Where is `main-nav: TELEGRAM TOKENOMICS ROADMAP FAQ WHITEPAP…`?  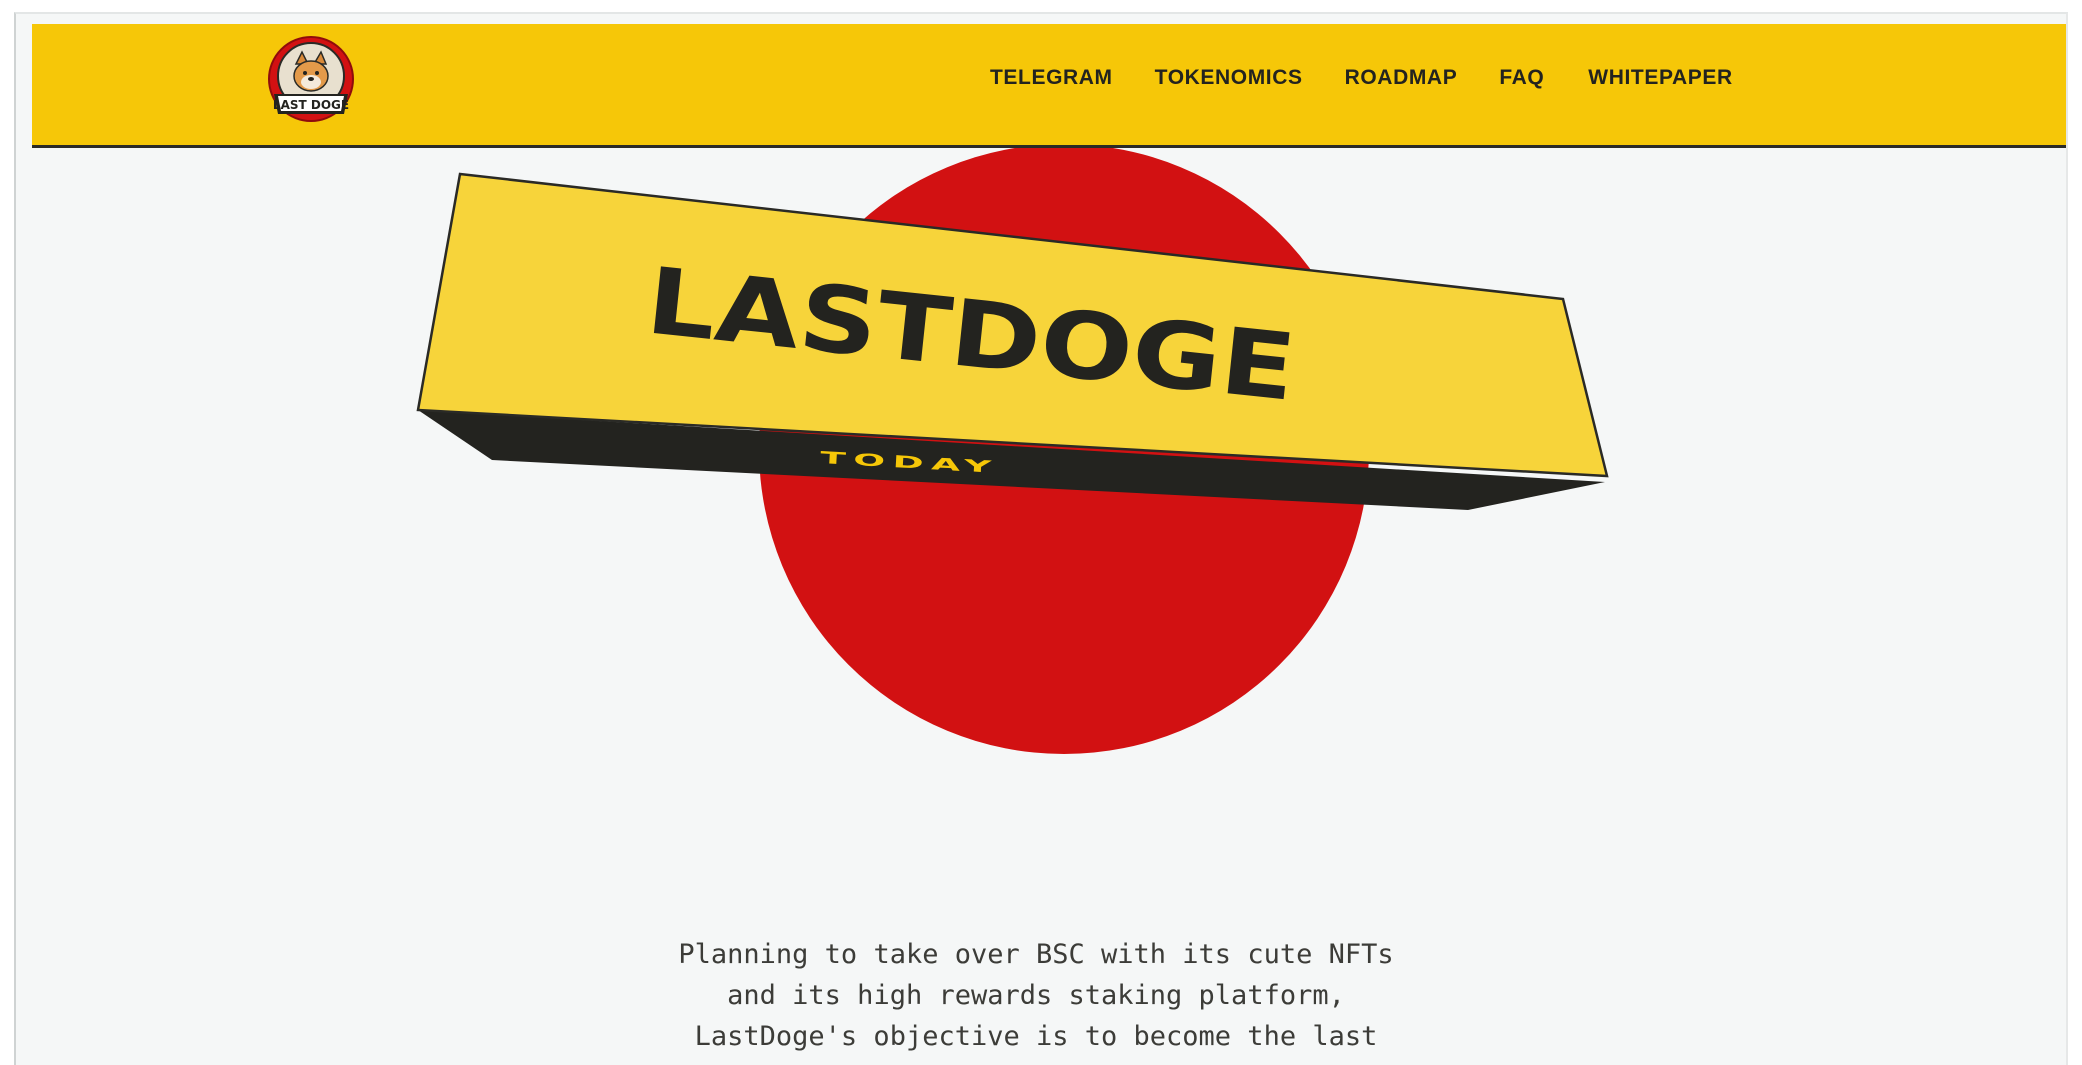 main-nav: TELEGRAM TOKENOMICS ROADMAP FAQ WHITEPAP… is located at coordinates (1361, 78).